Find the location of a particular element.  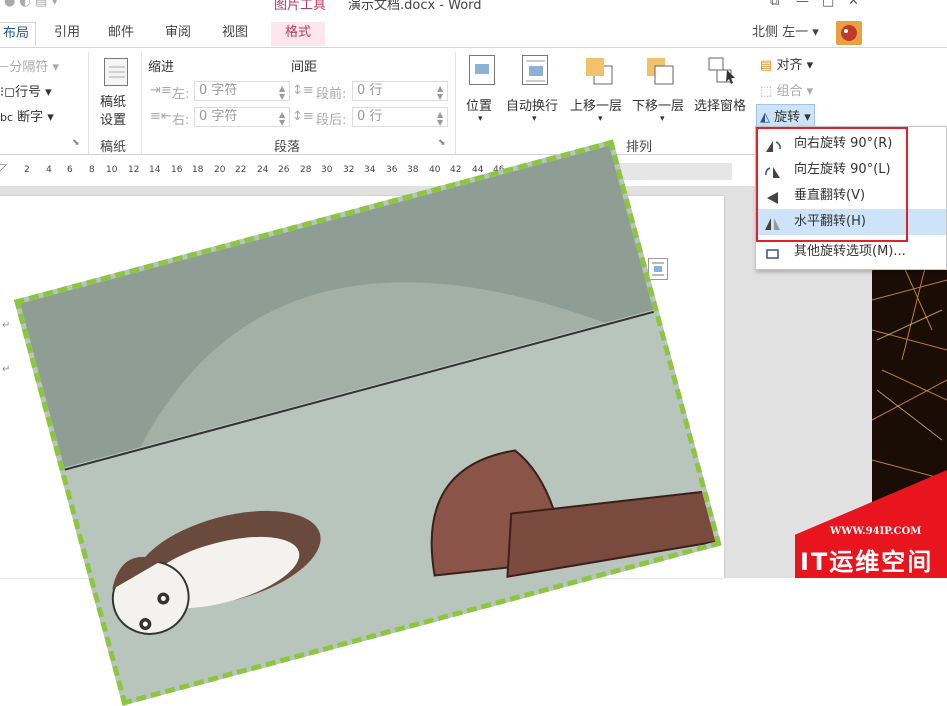

ruler-tick: 2 is located at coordinates (27, 170).